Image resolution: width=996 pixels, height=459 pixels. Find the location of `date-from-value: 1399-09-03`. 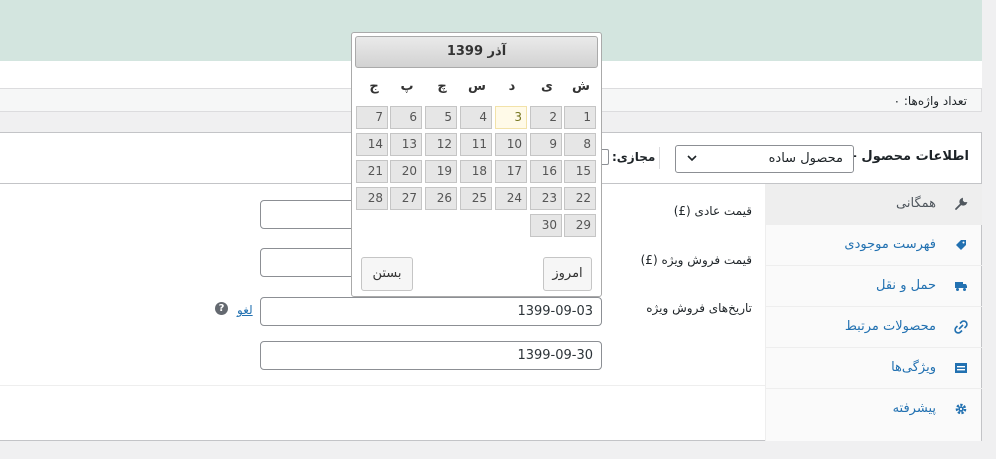

date-from-value: 1399-09-03 is located at coordinates (555, 311).